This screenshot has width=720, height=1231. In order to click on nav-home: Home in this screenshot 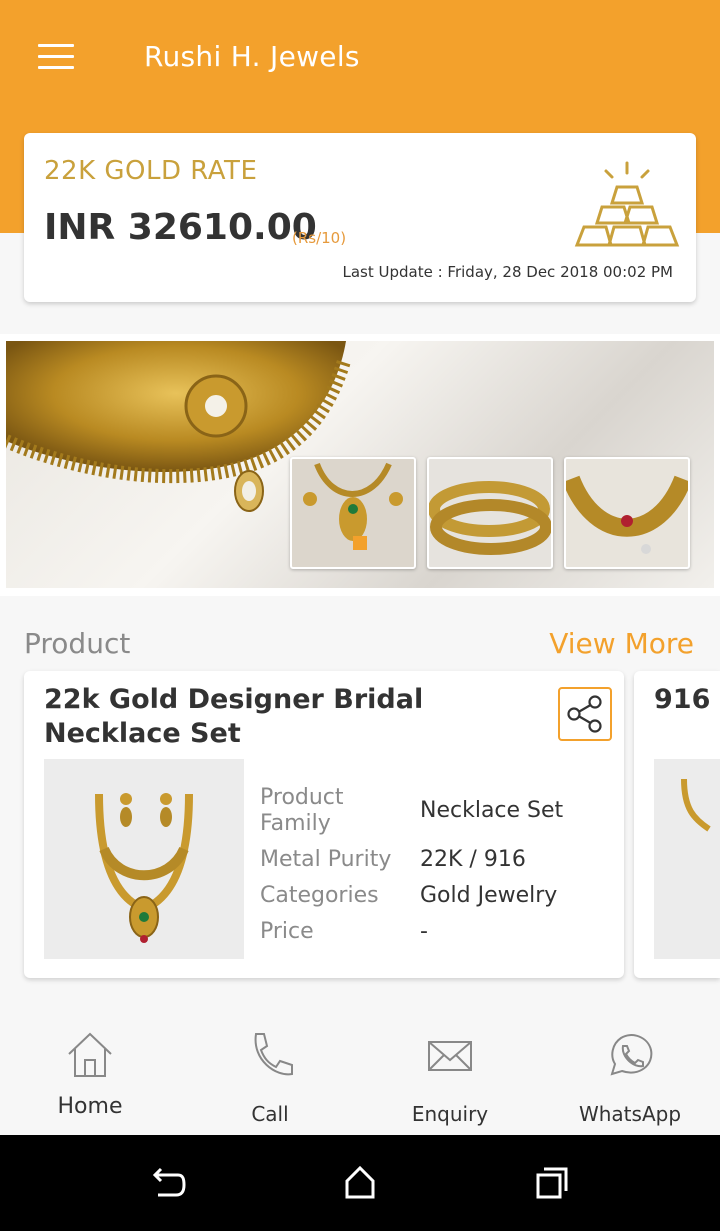, I will do `click(90, 1072)`.